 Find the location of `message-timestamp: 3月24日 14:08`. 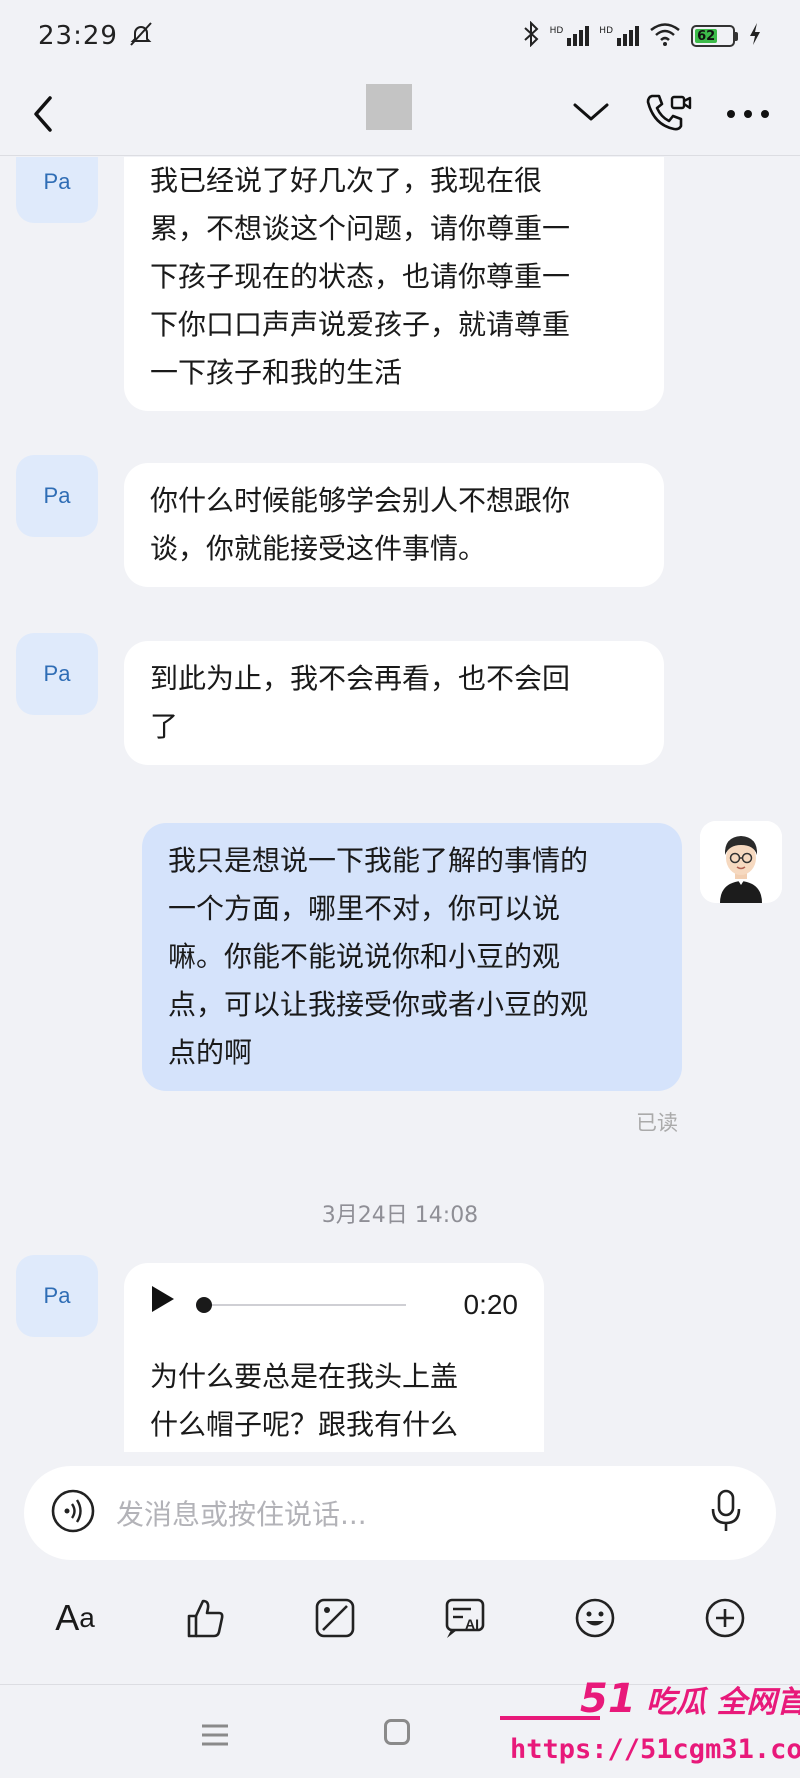

message-timestamp: 3月24日 14:08 is located at coordinates (400, 1215).